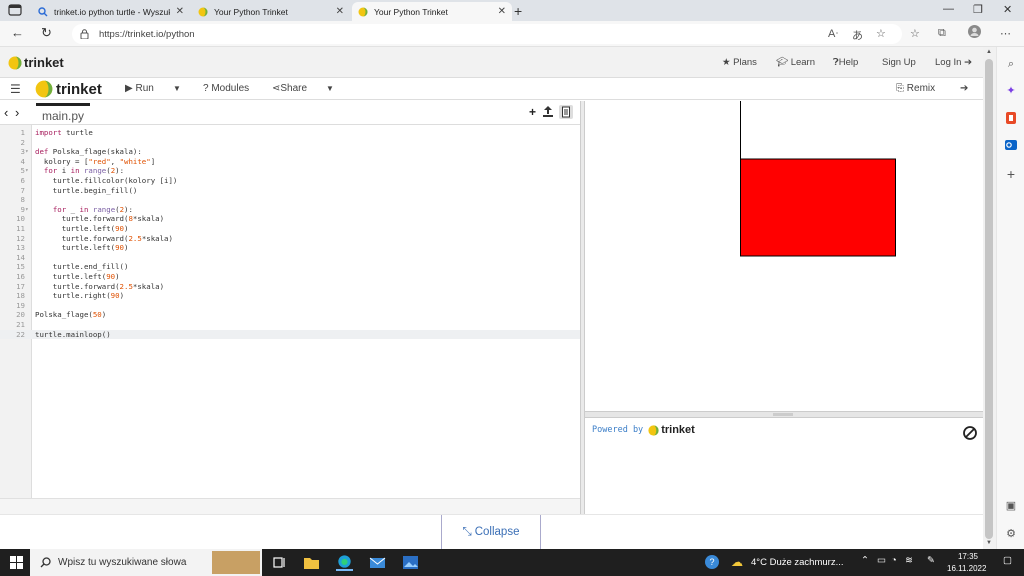 Image resolution: width=1024 pixels, height=576 pixels. Describe the element at coordinates (970, 433) in the screenshot. I see `stop-icon` at that location.